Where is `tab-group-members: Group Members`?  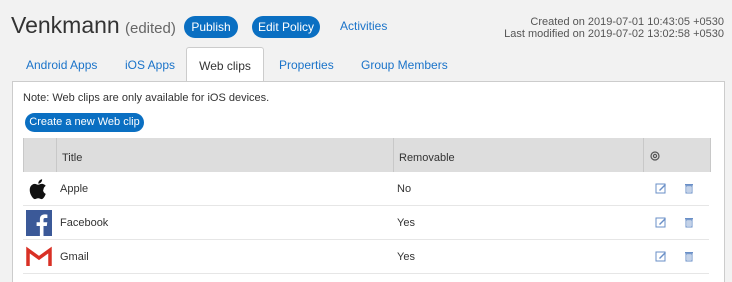 tab-group-members: Group Members is located at coordinates (404, 64).